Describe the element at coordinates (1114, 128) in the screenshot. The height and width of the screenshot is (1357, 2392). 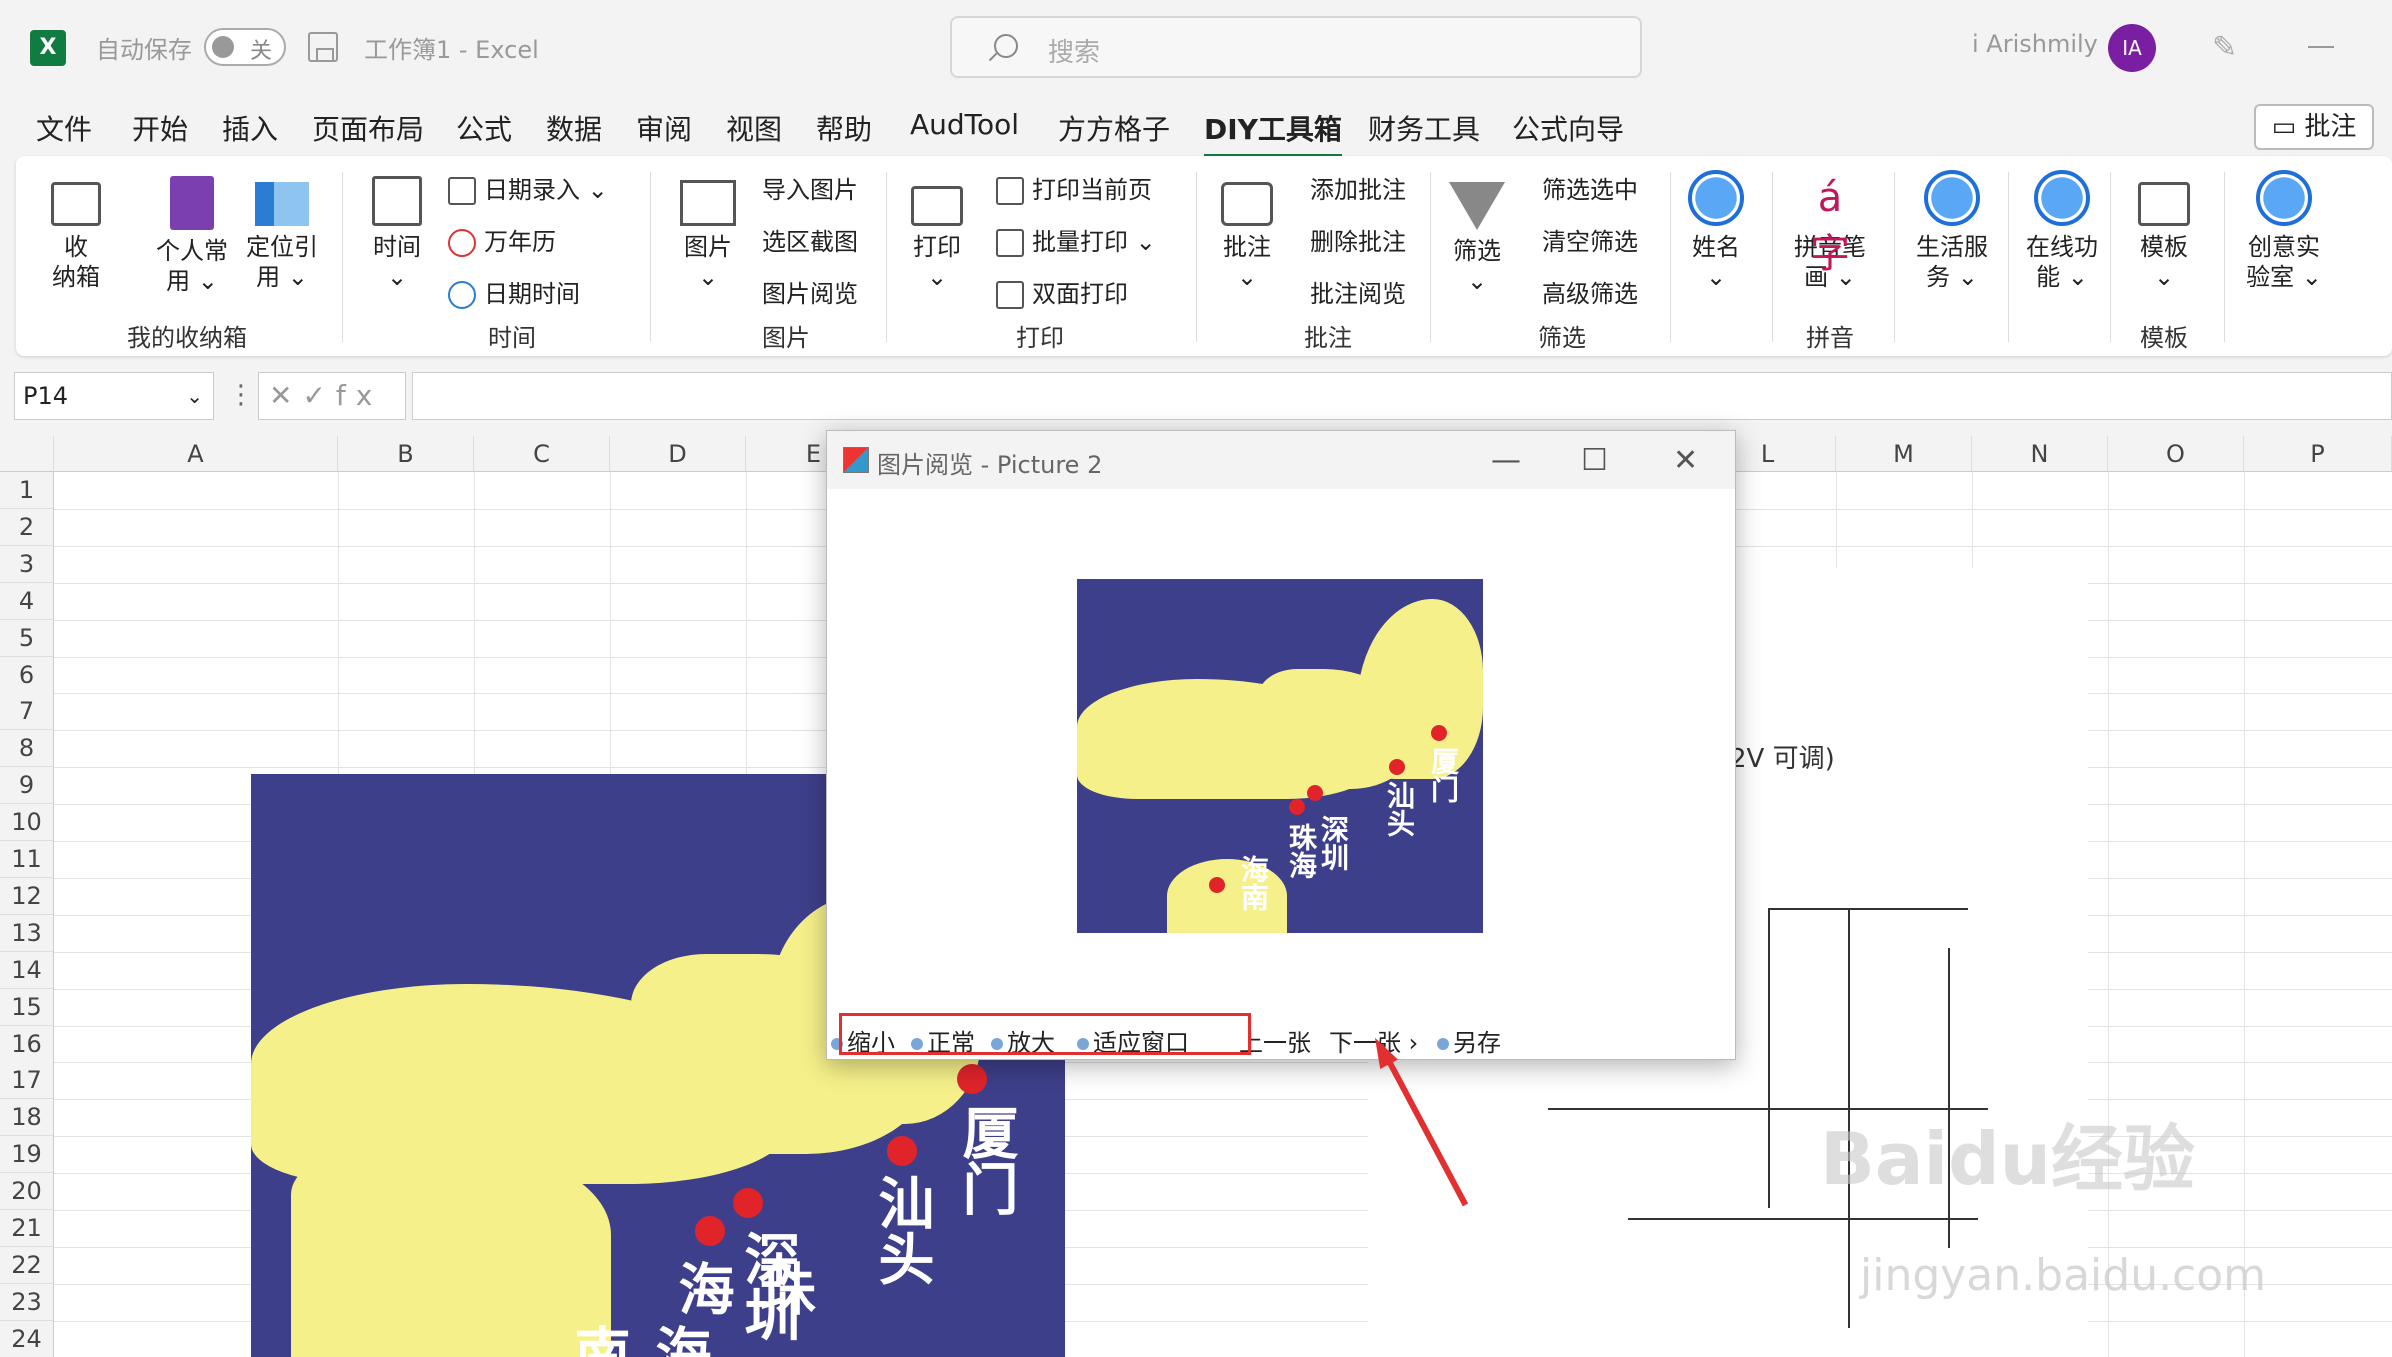
I see `tab-fangfanggezi: 方方格子` at that location.